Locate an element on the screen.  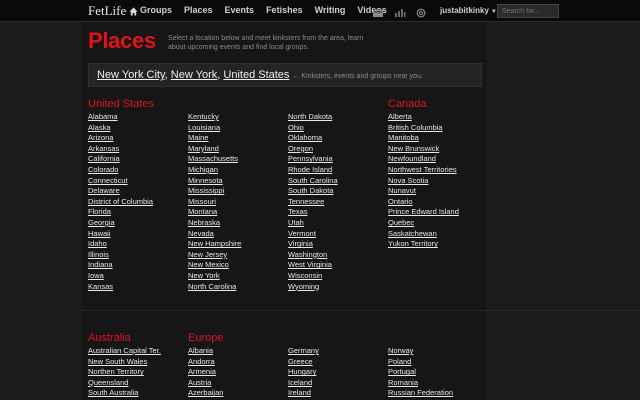
us-state-link-massachusetts: Massachusetts is located at coordinates (214, 159).